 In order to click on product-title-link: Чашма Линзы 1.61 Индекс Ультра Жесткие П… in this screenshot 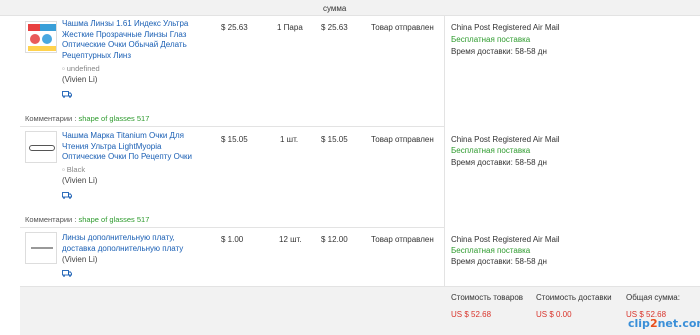, I will do `click(132, 40)`.